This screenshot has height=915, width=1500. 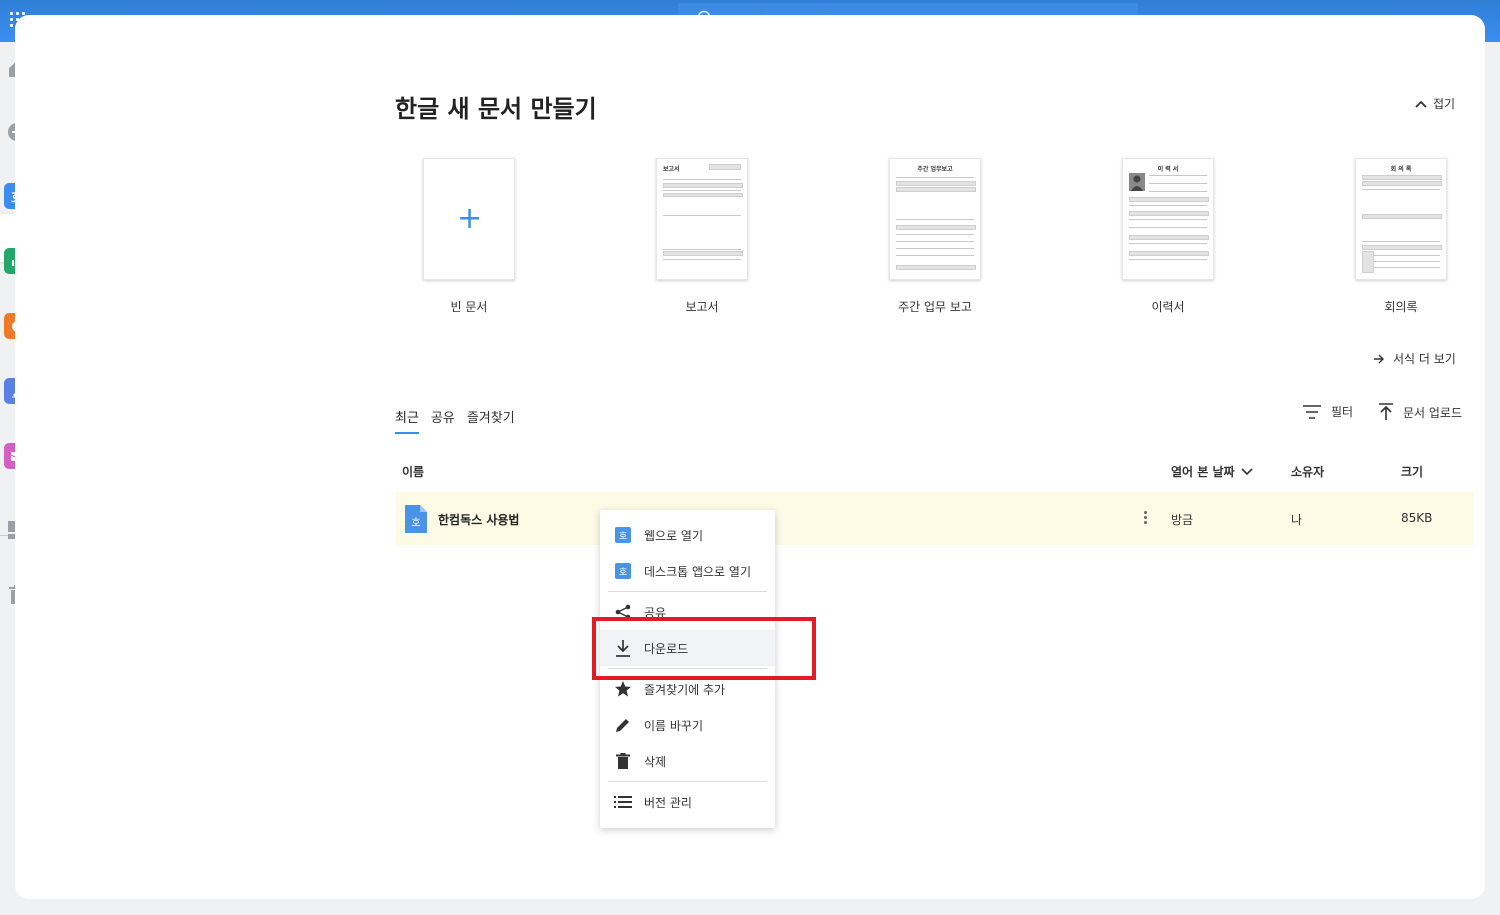 I want to click on menu-item-rename: 이름 바꾸기, so click(x=687, y=725).